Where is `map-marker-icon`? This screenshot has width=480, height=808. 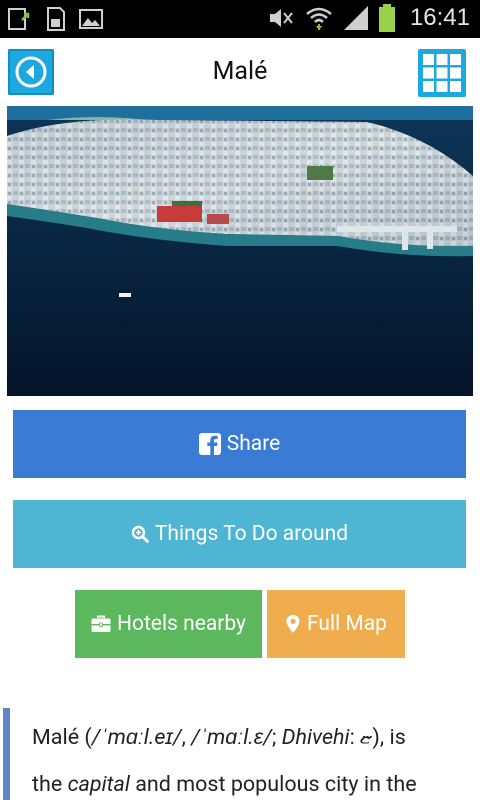
map-marker-icon is located at coordinates (293, 624).